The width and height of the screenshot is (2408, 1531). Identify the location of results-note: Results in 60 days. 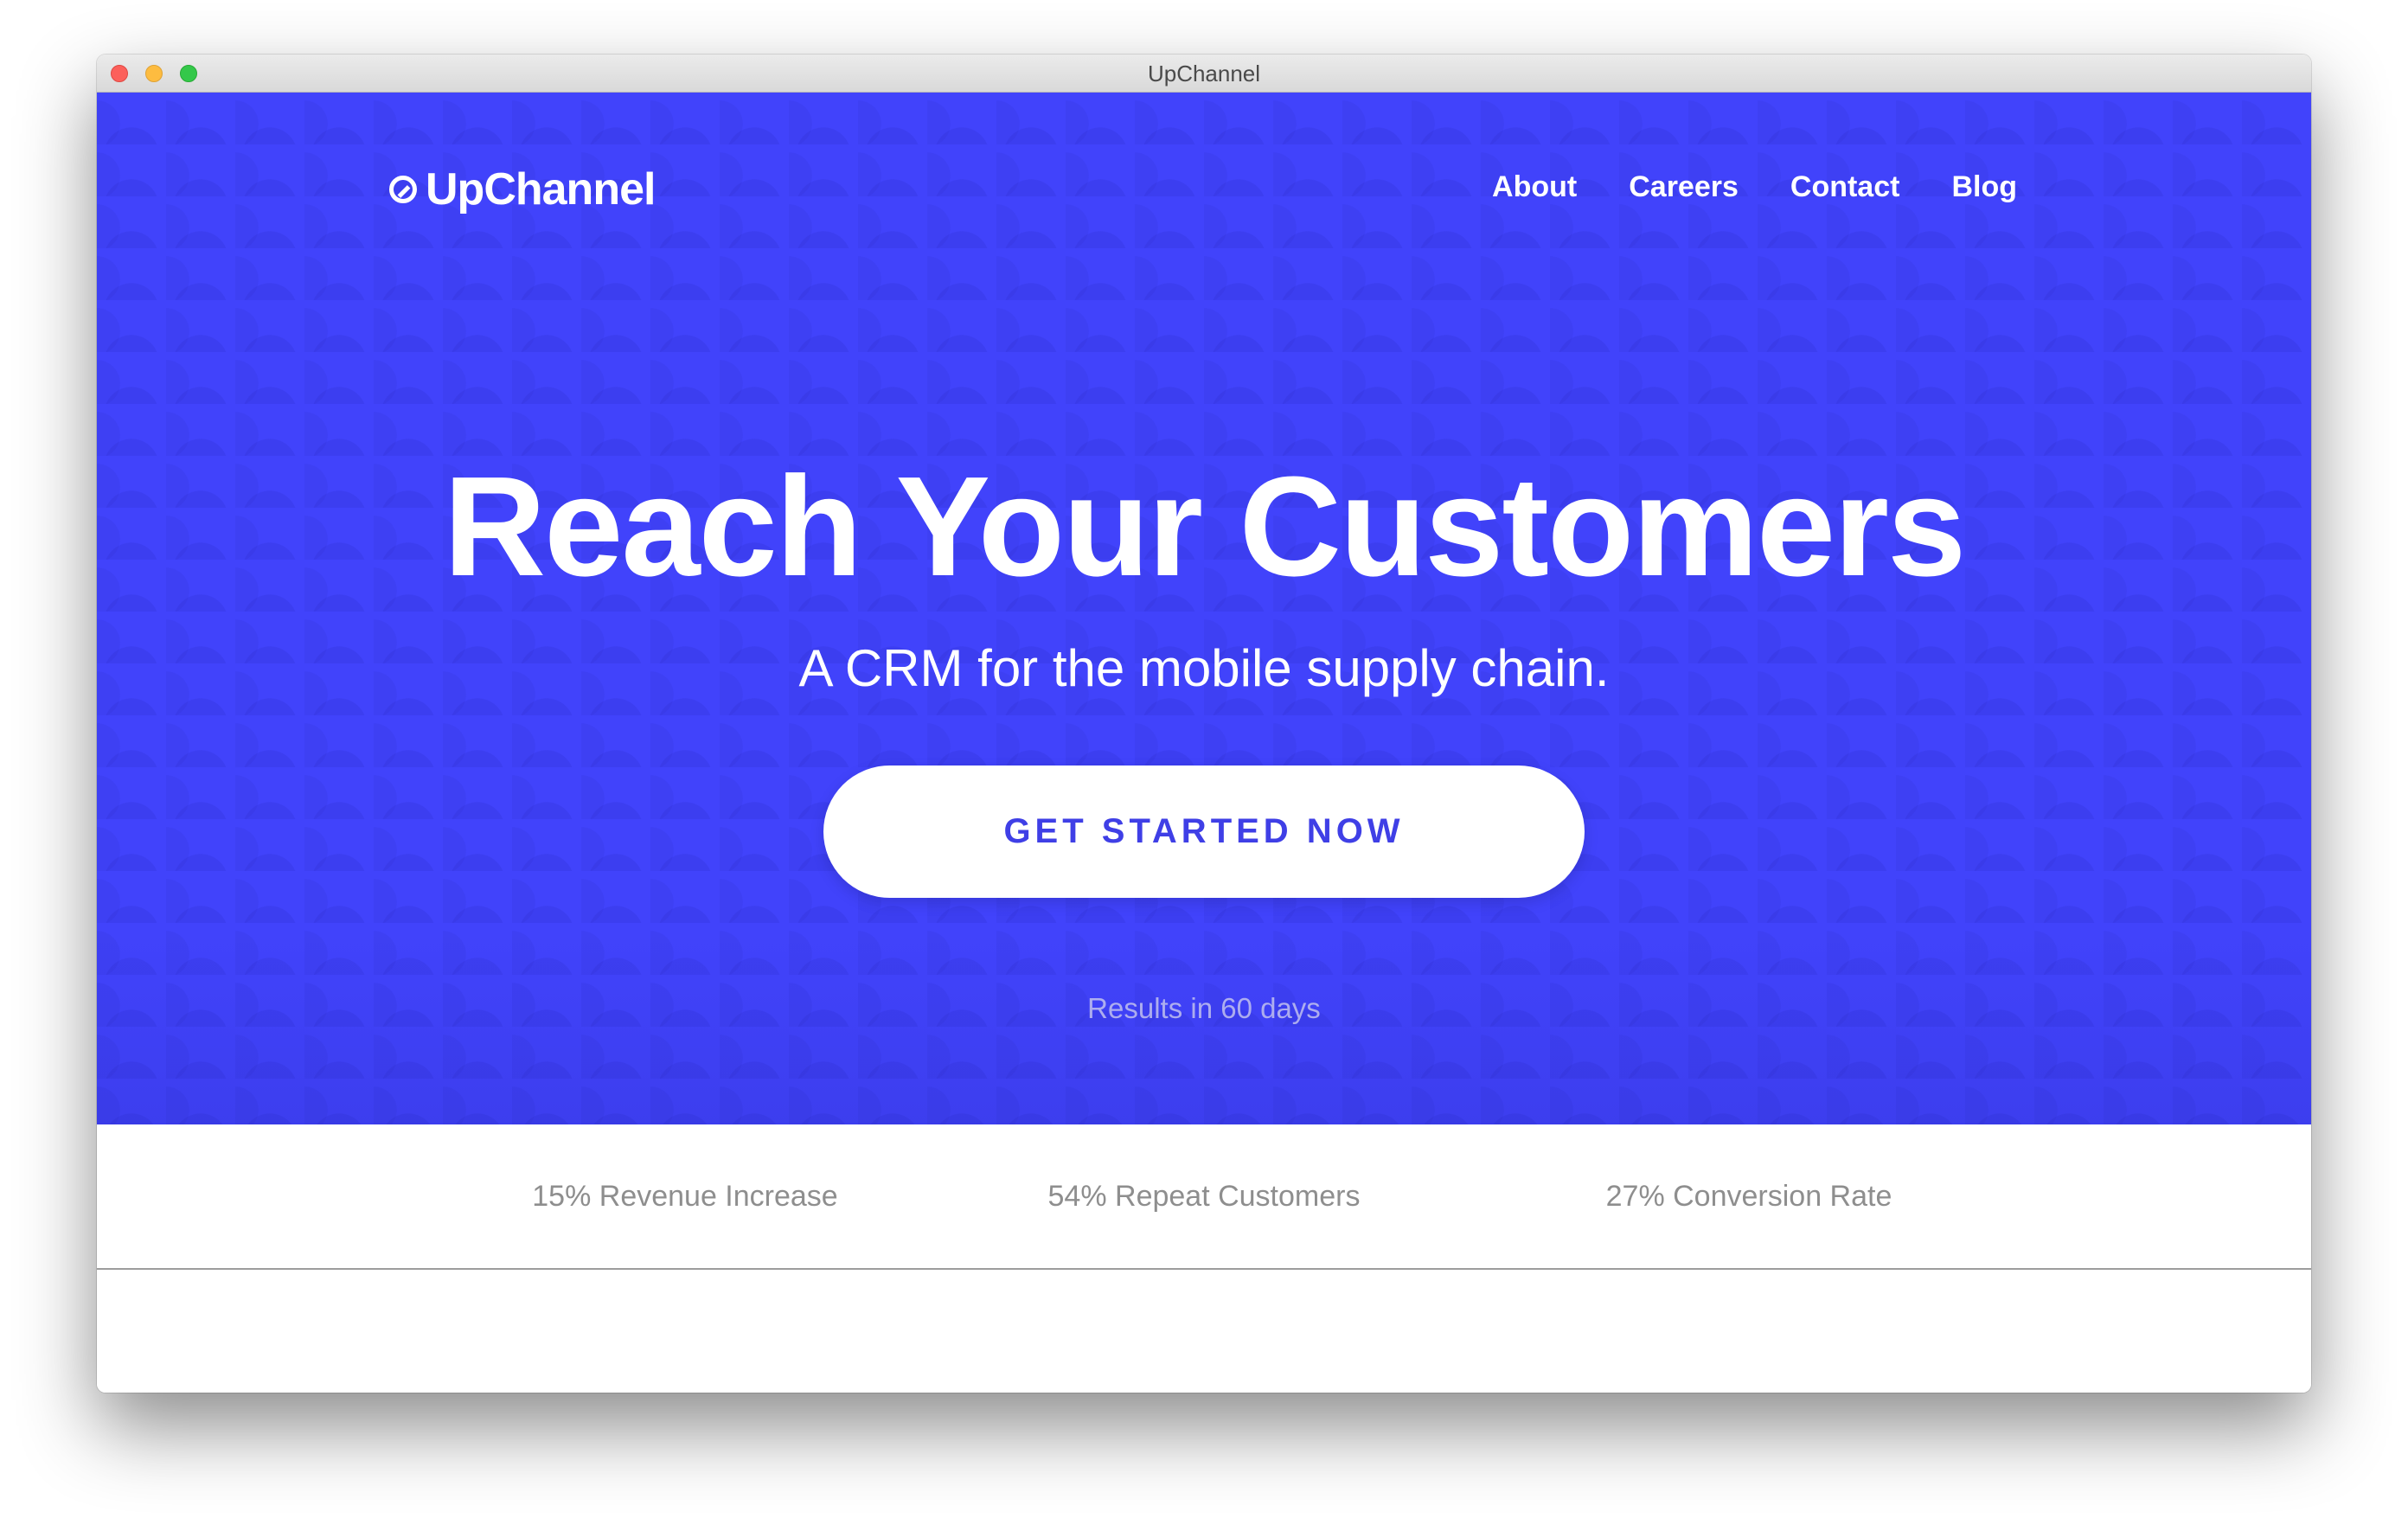
(1204, 1008).